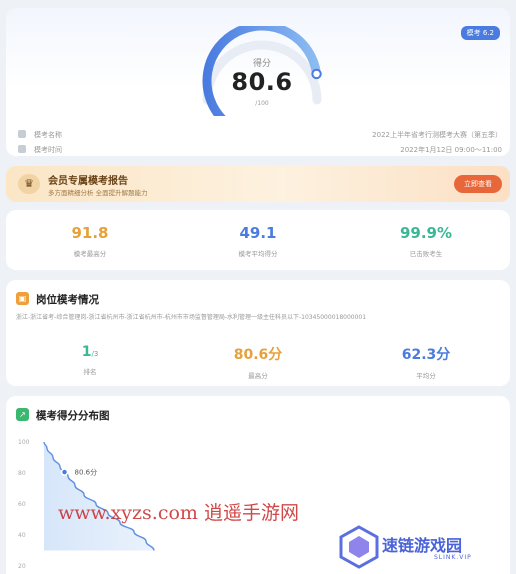  I want to click on post-stat-value: 80.6分, so click(258, 355).